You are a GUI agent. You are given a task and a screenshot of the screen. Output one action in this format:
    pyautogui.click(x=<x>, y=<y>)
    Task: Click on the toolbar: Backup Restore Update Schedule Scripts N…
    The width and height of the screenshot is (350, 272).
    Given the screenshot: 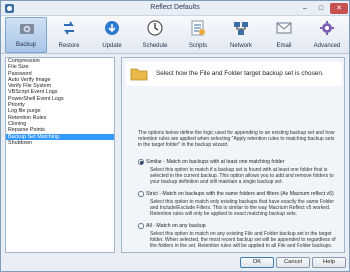 What is the action you would take?
    pyautogui.click(x=175, y=35)
    